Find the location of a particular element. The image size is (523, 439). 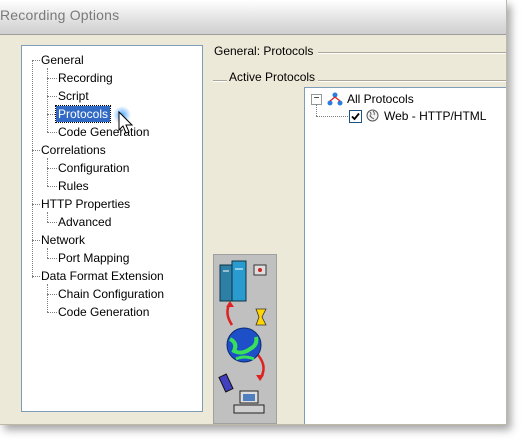

tree-item-protocols: Protocols is located at coordinates (83, 114).